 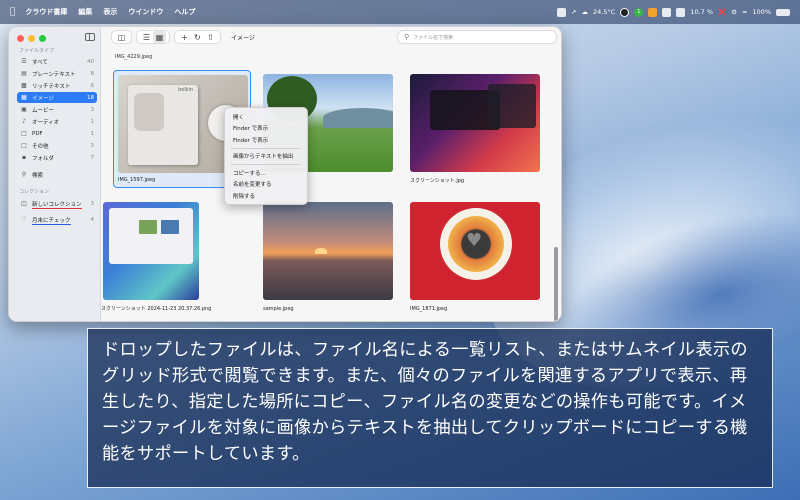 I want to click on menu-item-rename: 名前を変更する, so click(x=266, y=185).